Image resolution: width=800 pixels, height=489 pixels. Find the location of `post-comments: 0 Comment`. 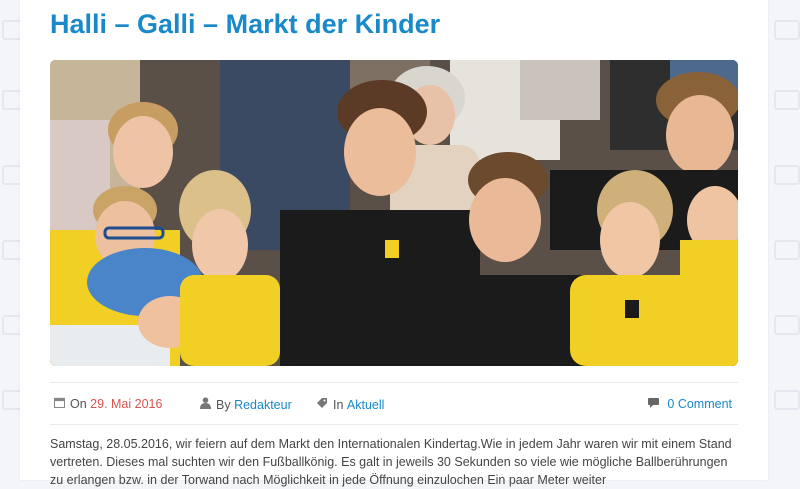

post-comments: 0 Comment is located at coordinates (690, 404).